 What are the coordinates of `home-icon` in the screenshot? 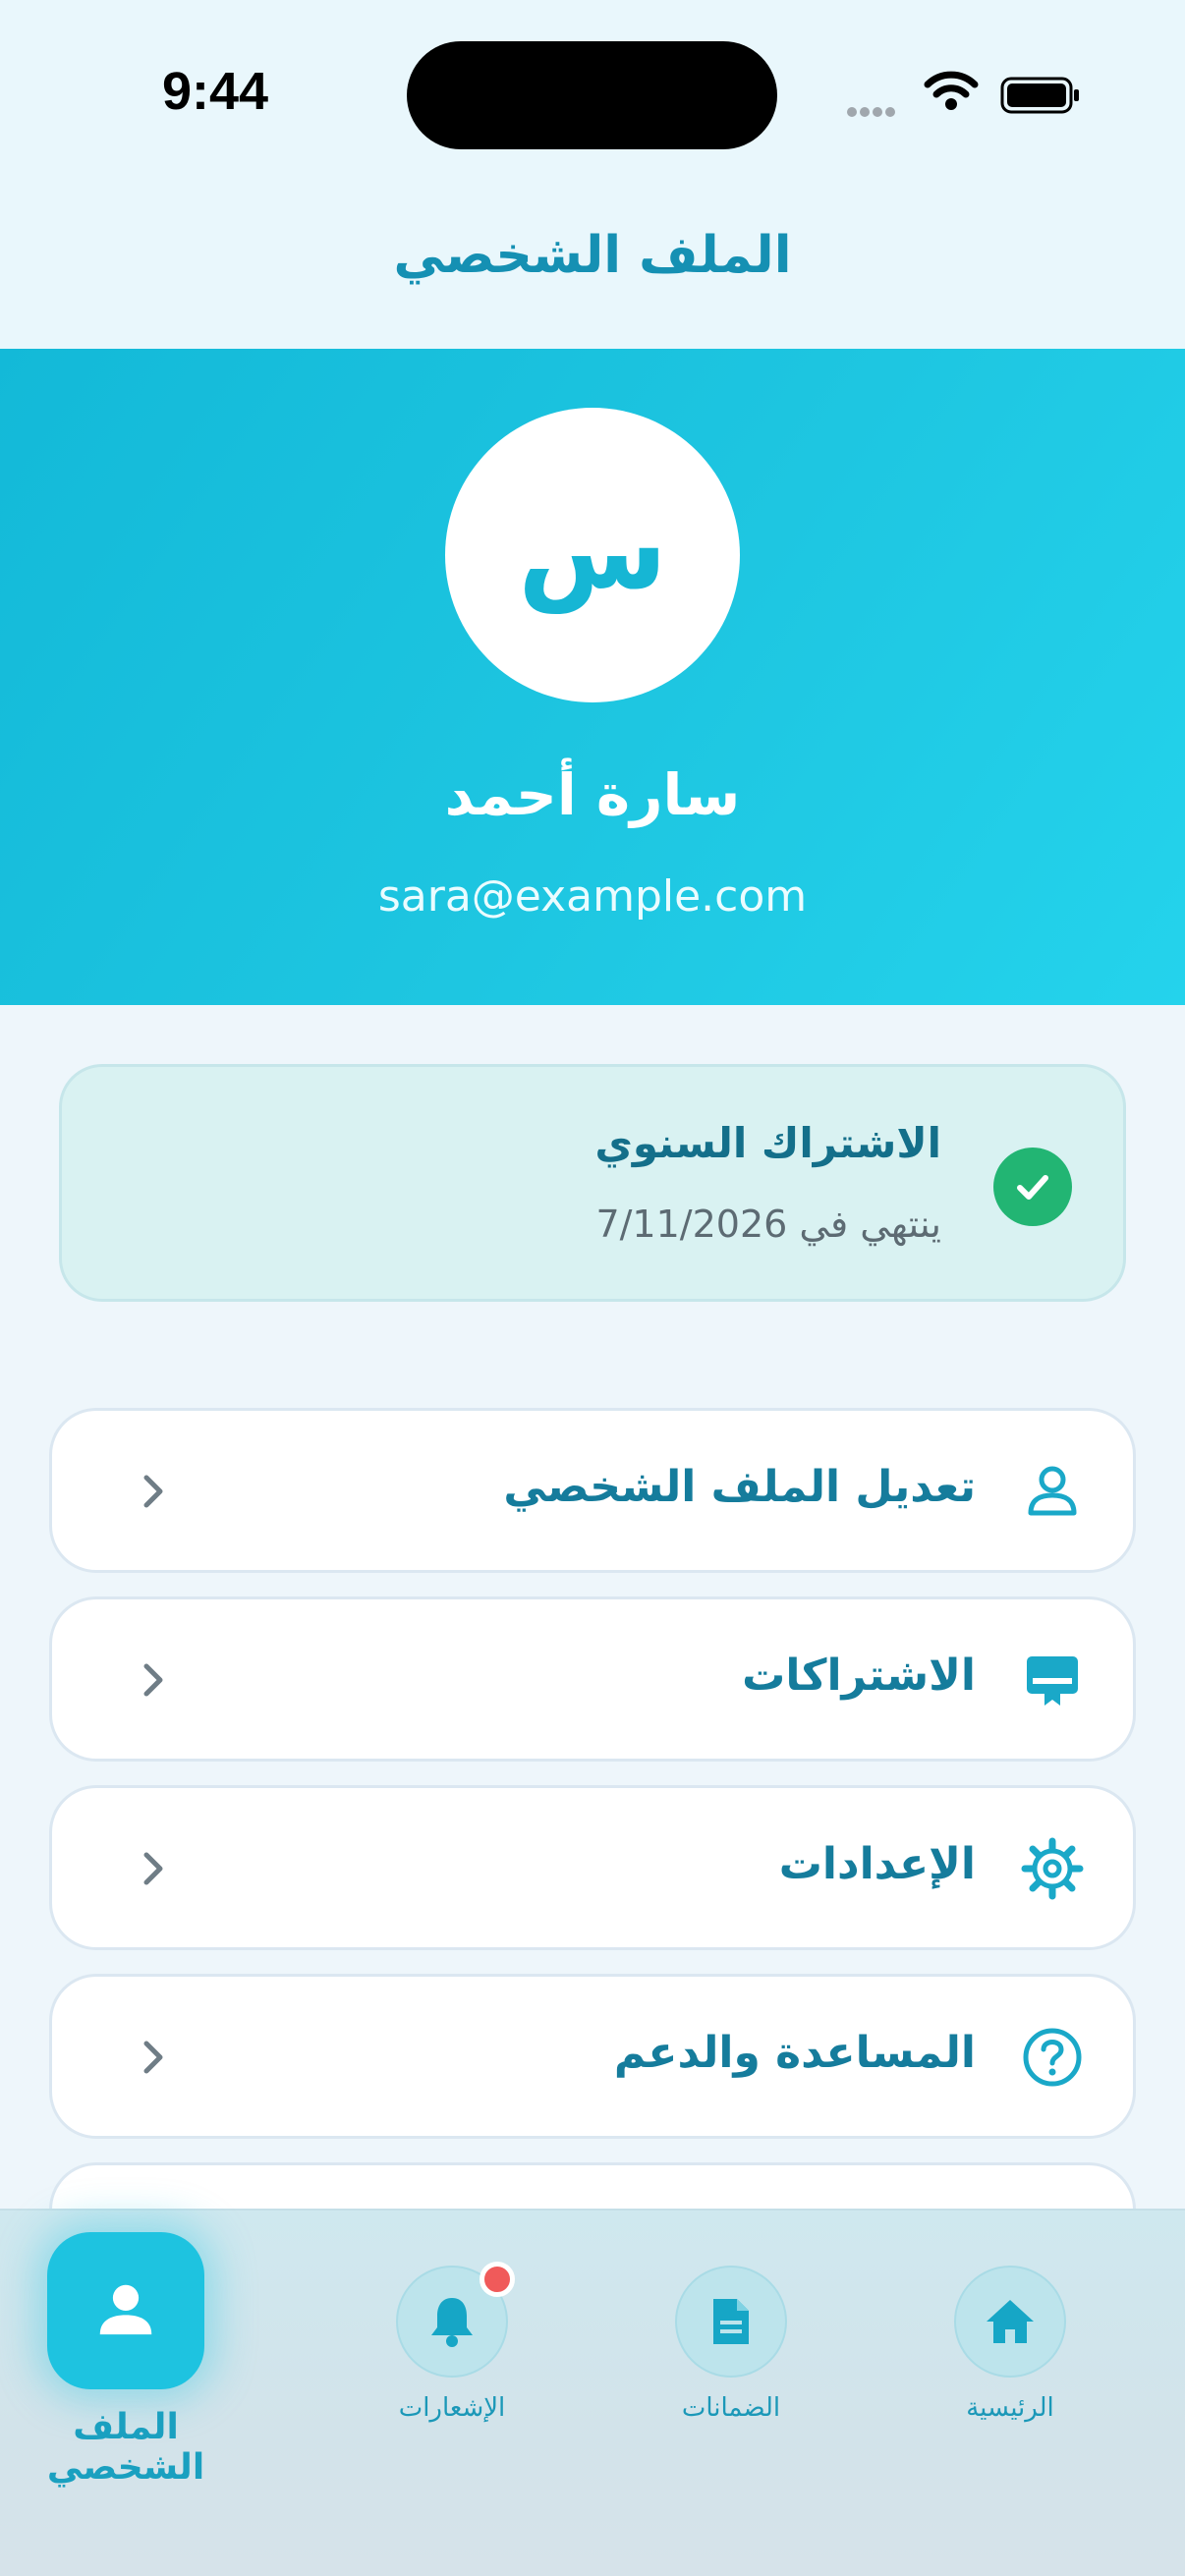 It's located at (1010, 2321).